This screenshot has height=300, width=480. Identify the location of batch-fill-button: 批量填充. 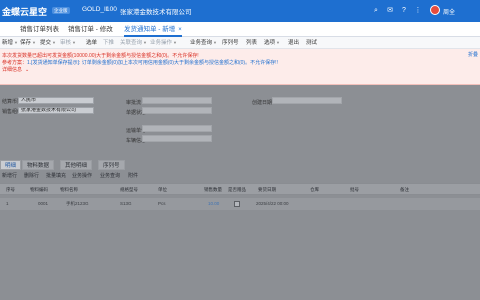
(56, 175).